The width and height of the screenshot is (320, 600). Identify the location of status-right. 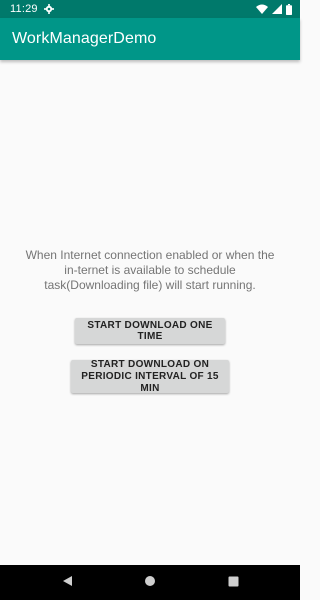
(274, 9).